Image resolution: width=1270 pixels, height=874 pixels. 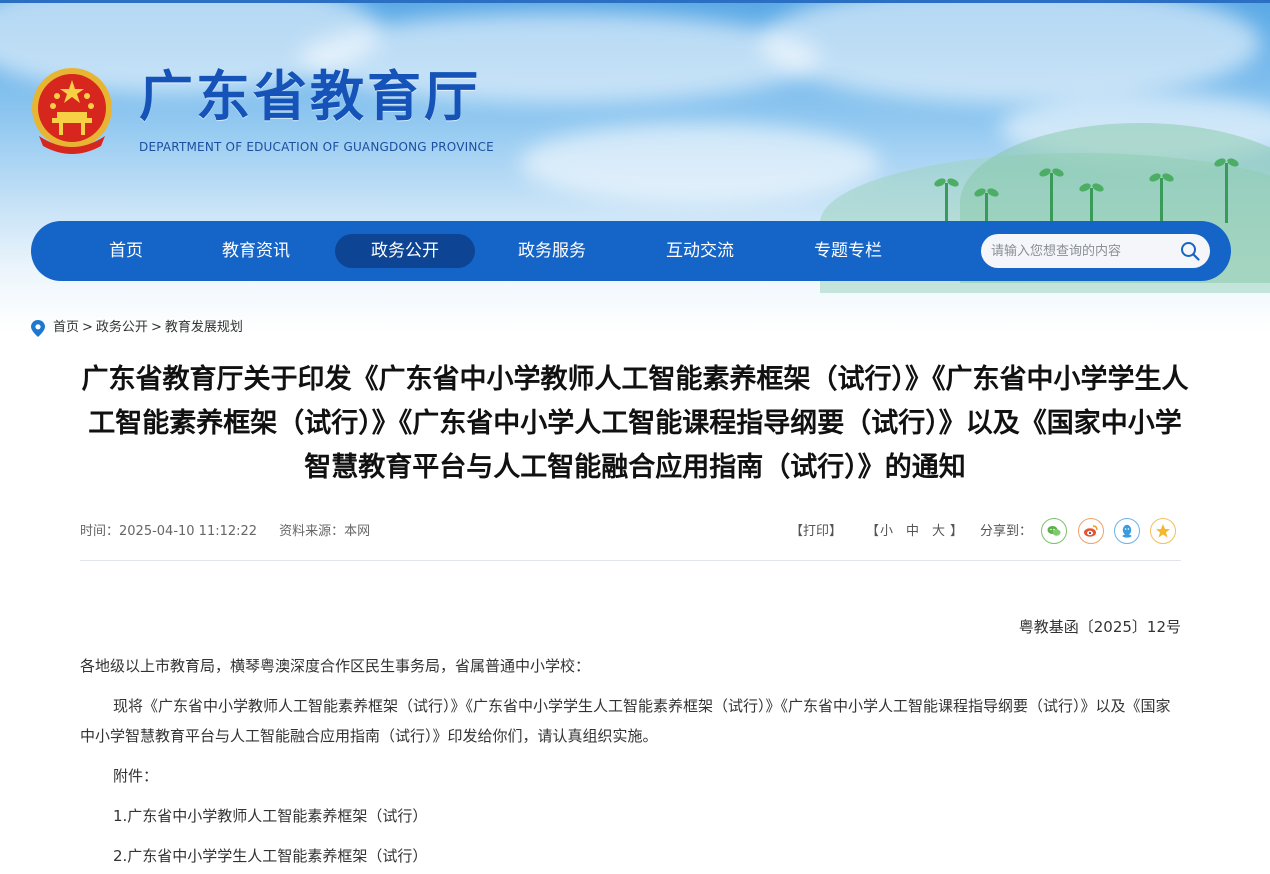 What do you see at coordinates (126, 251) in the screenshot?
I see `nav-item-home: 首页` at bounding box center [126, 251].